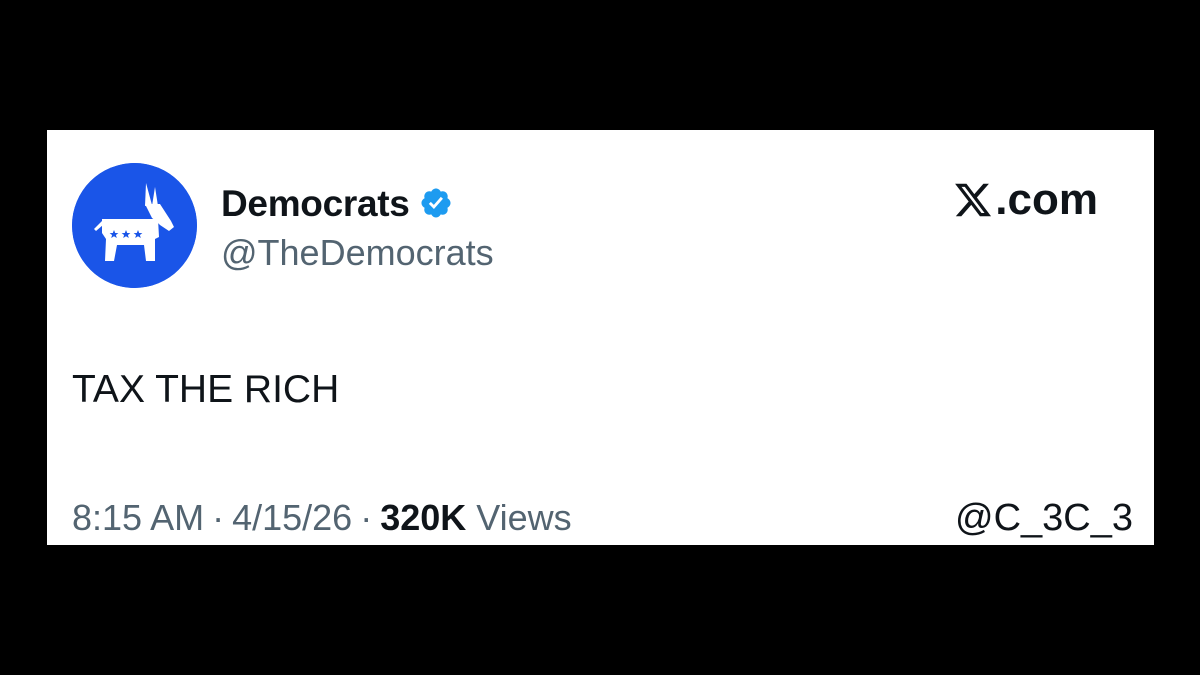  I want to click on site-label: .com, so click(1025, 200).